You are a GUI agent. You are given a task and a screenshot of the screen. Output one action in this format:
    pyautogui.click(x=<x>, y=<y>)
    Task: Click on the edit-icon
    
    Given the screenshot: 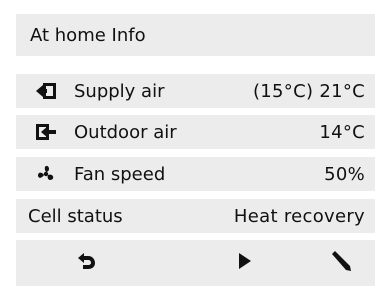 What is the action you would take?
    pyautogui.click(x=341, y=263)
    